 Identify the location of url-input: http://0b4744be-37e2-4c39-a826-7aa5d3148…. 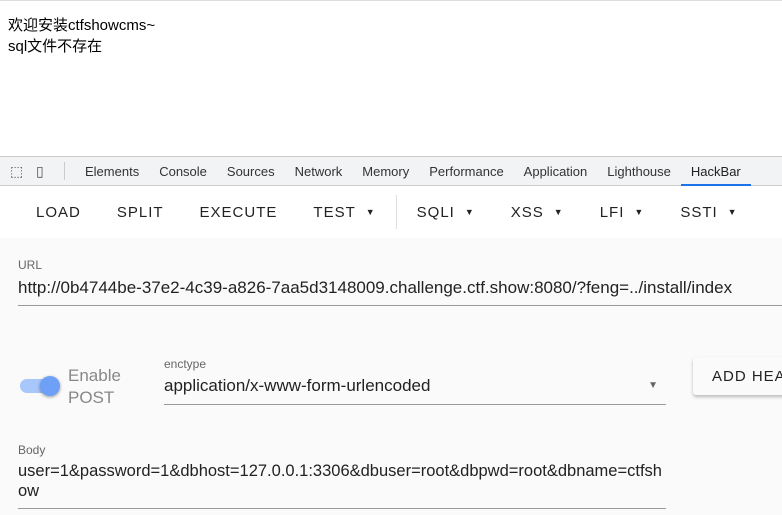
(400, 291).